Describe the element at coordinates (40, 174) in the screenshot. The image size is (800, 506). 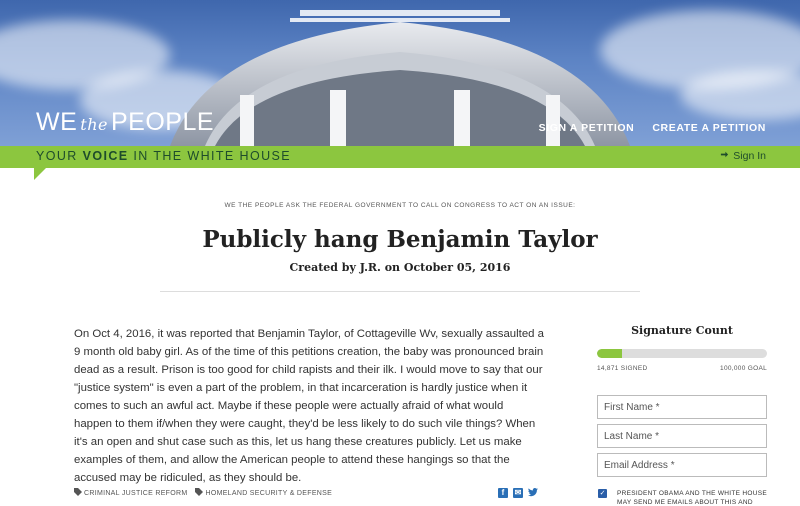
I see `tagline-notch` at that location.